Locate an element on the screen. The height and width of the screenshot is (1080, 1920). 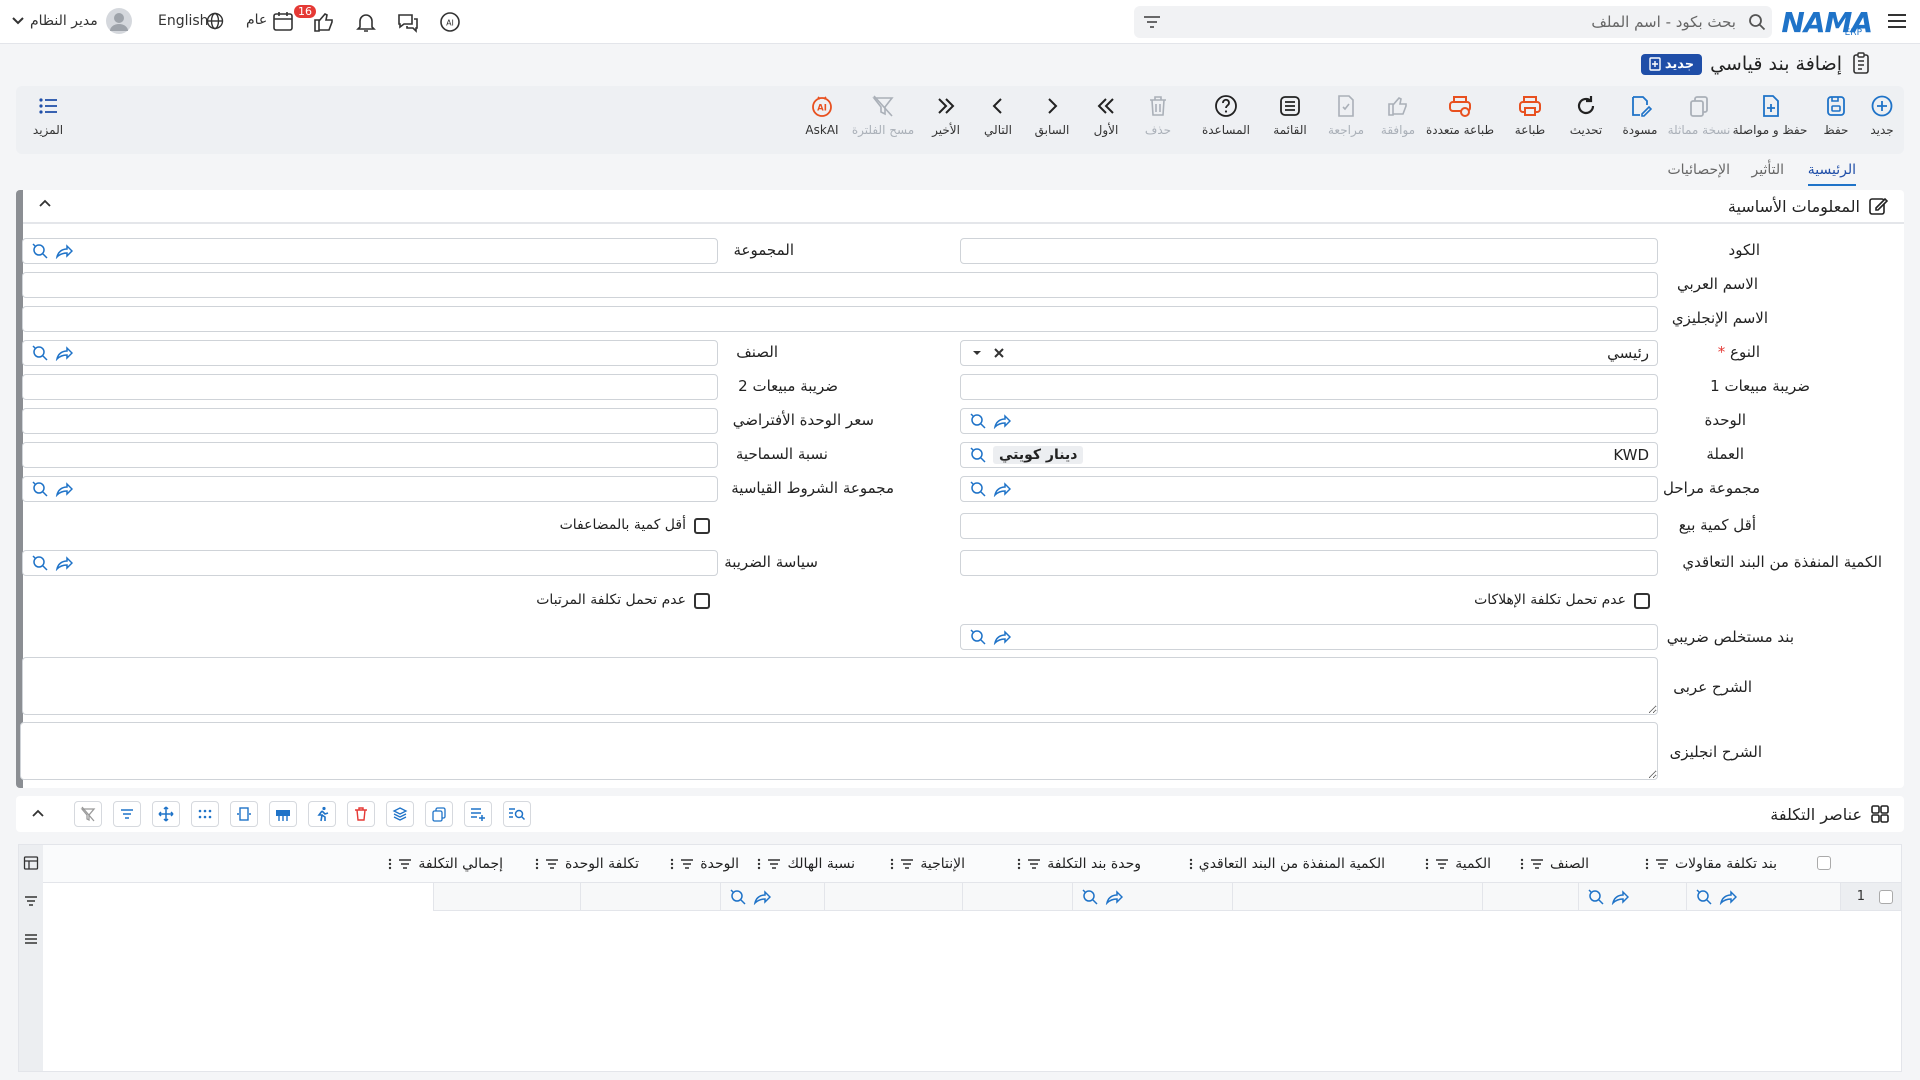
ai-assistant-icon: AI is located at coordinates (450, 22).